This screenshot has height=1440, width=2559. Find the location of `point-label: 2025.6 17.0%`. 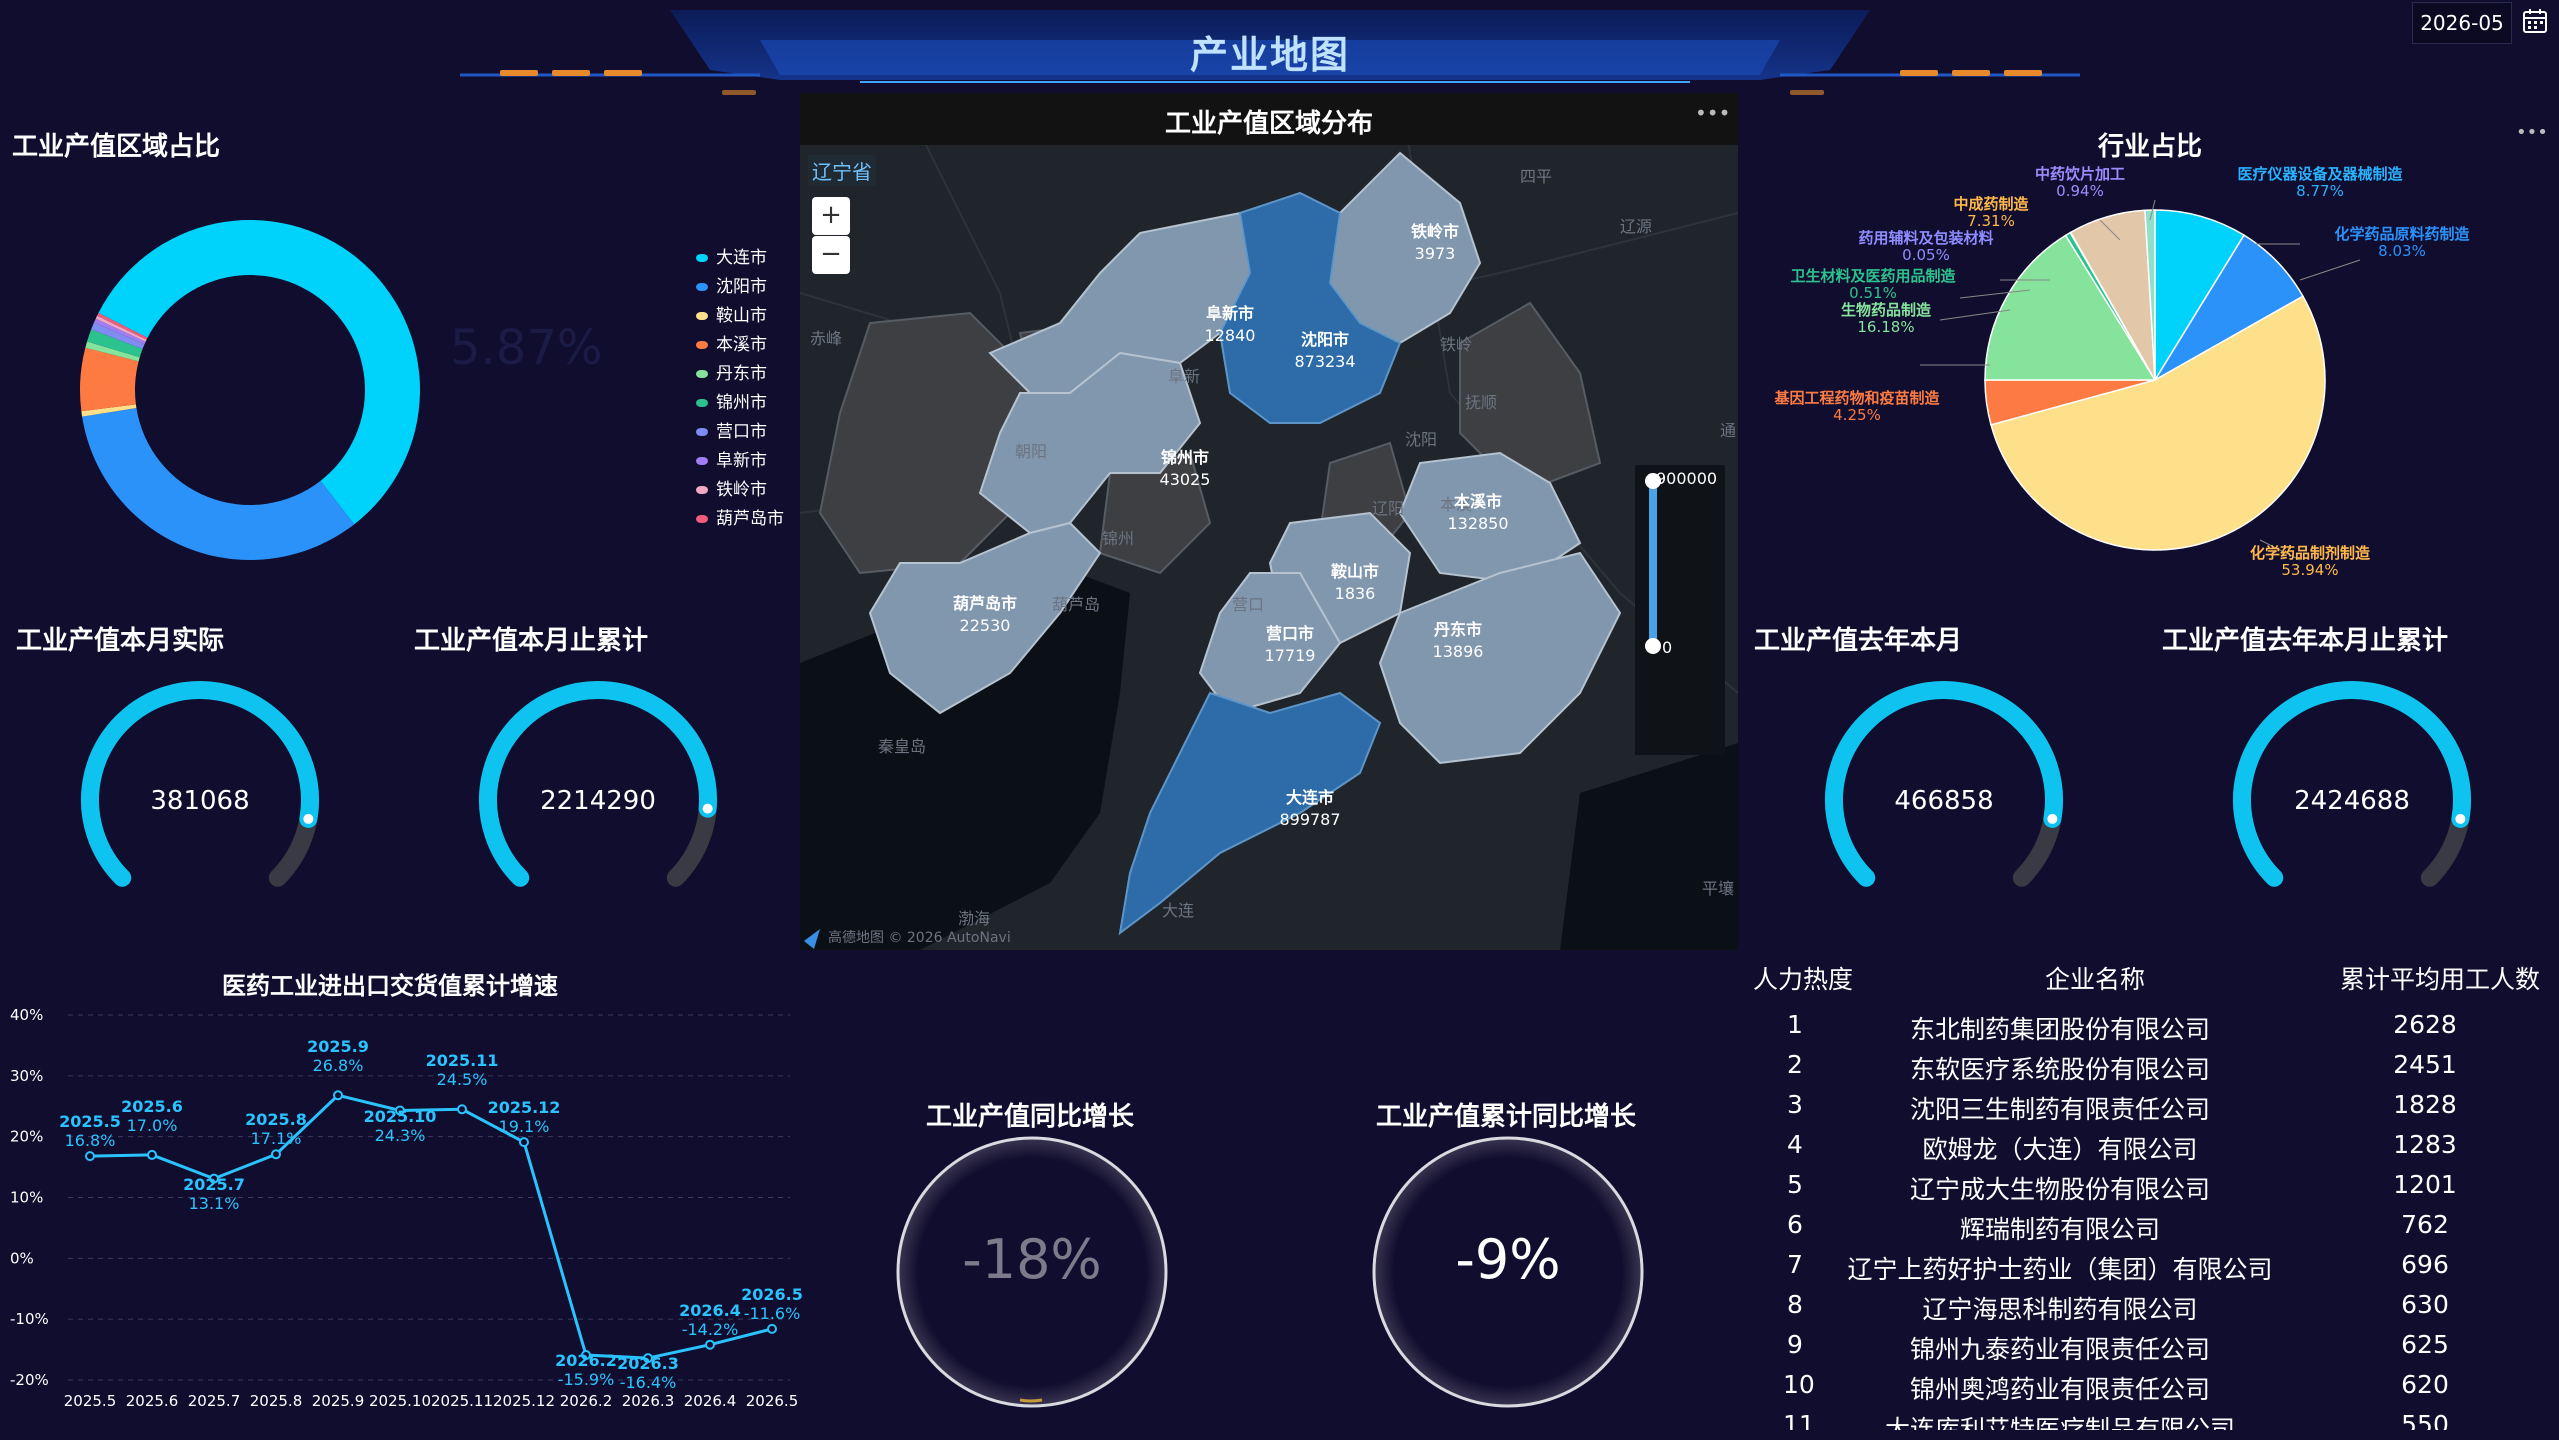

point-label: 2025.6 17.0% is located at coordinates (152, 1115).